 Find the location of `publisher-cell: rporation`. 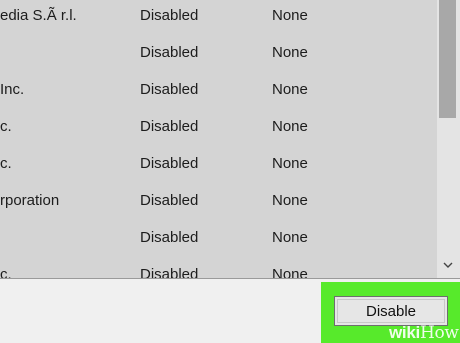

publisher-cell: rporation is located at coordinates (30, 200).